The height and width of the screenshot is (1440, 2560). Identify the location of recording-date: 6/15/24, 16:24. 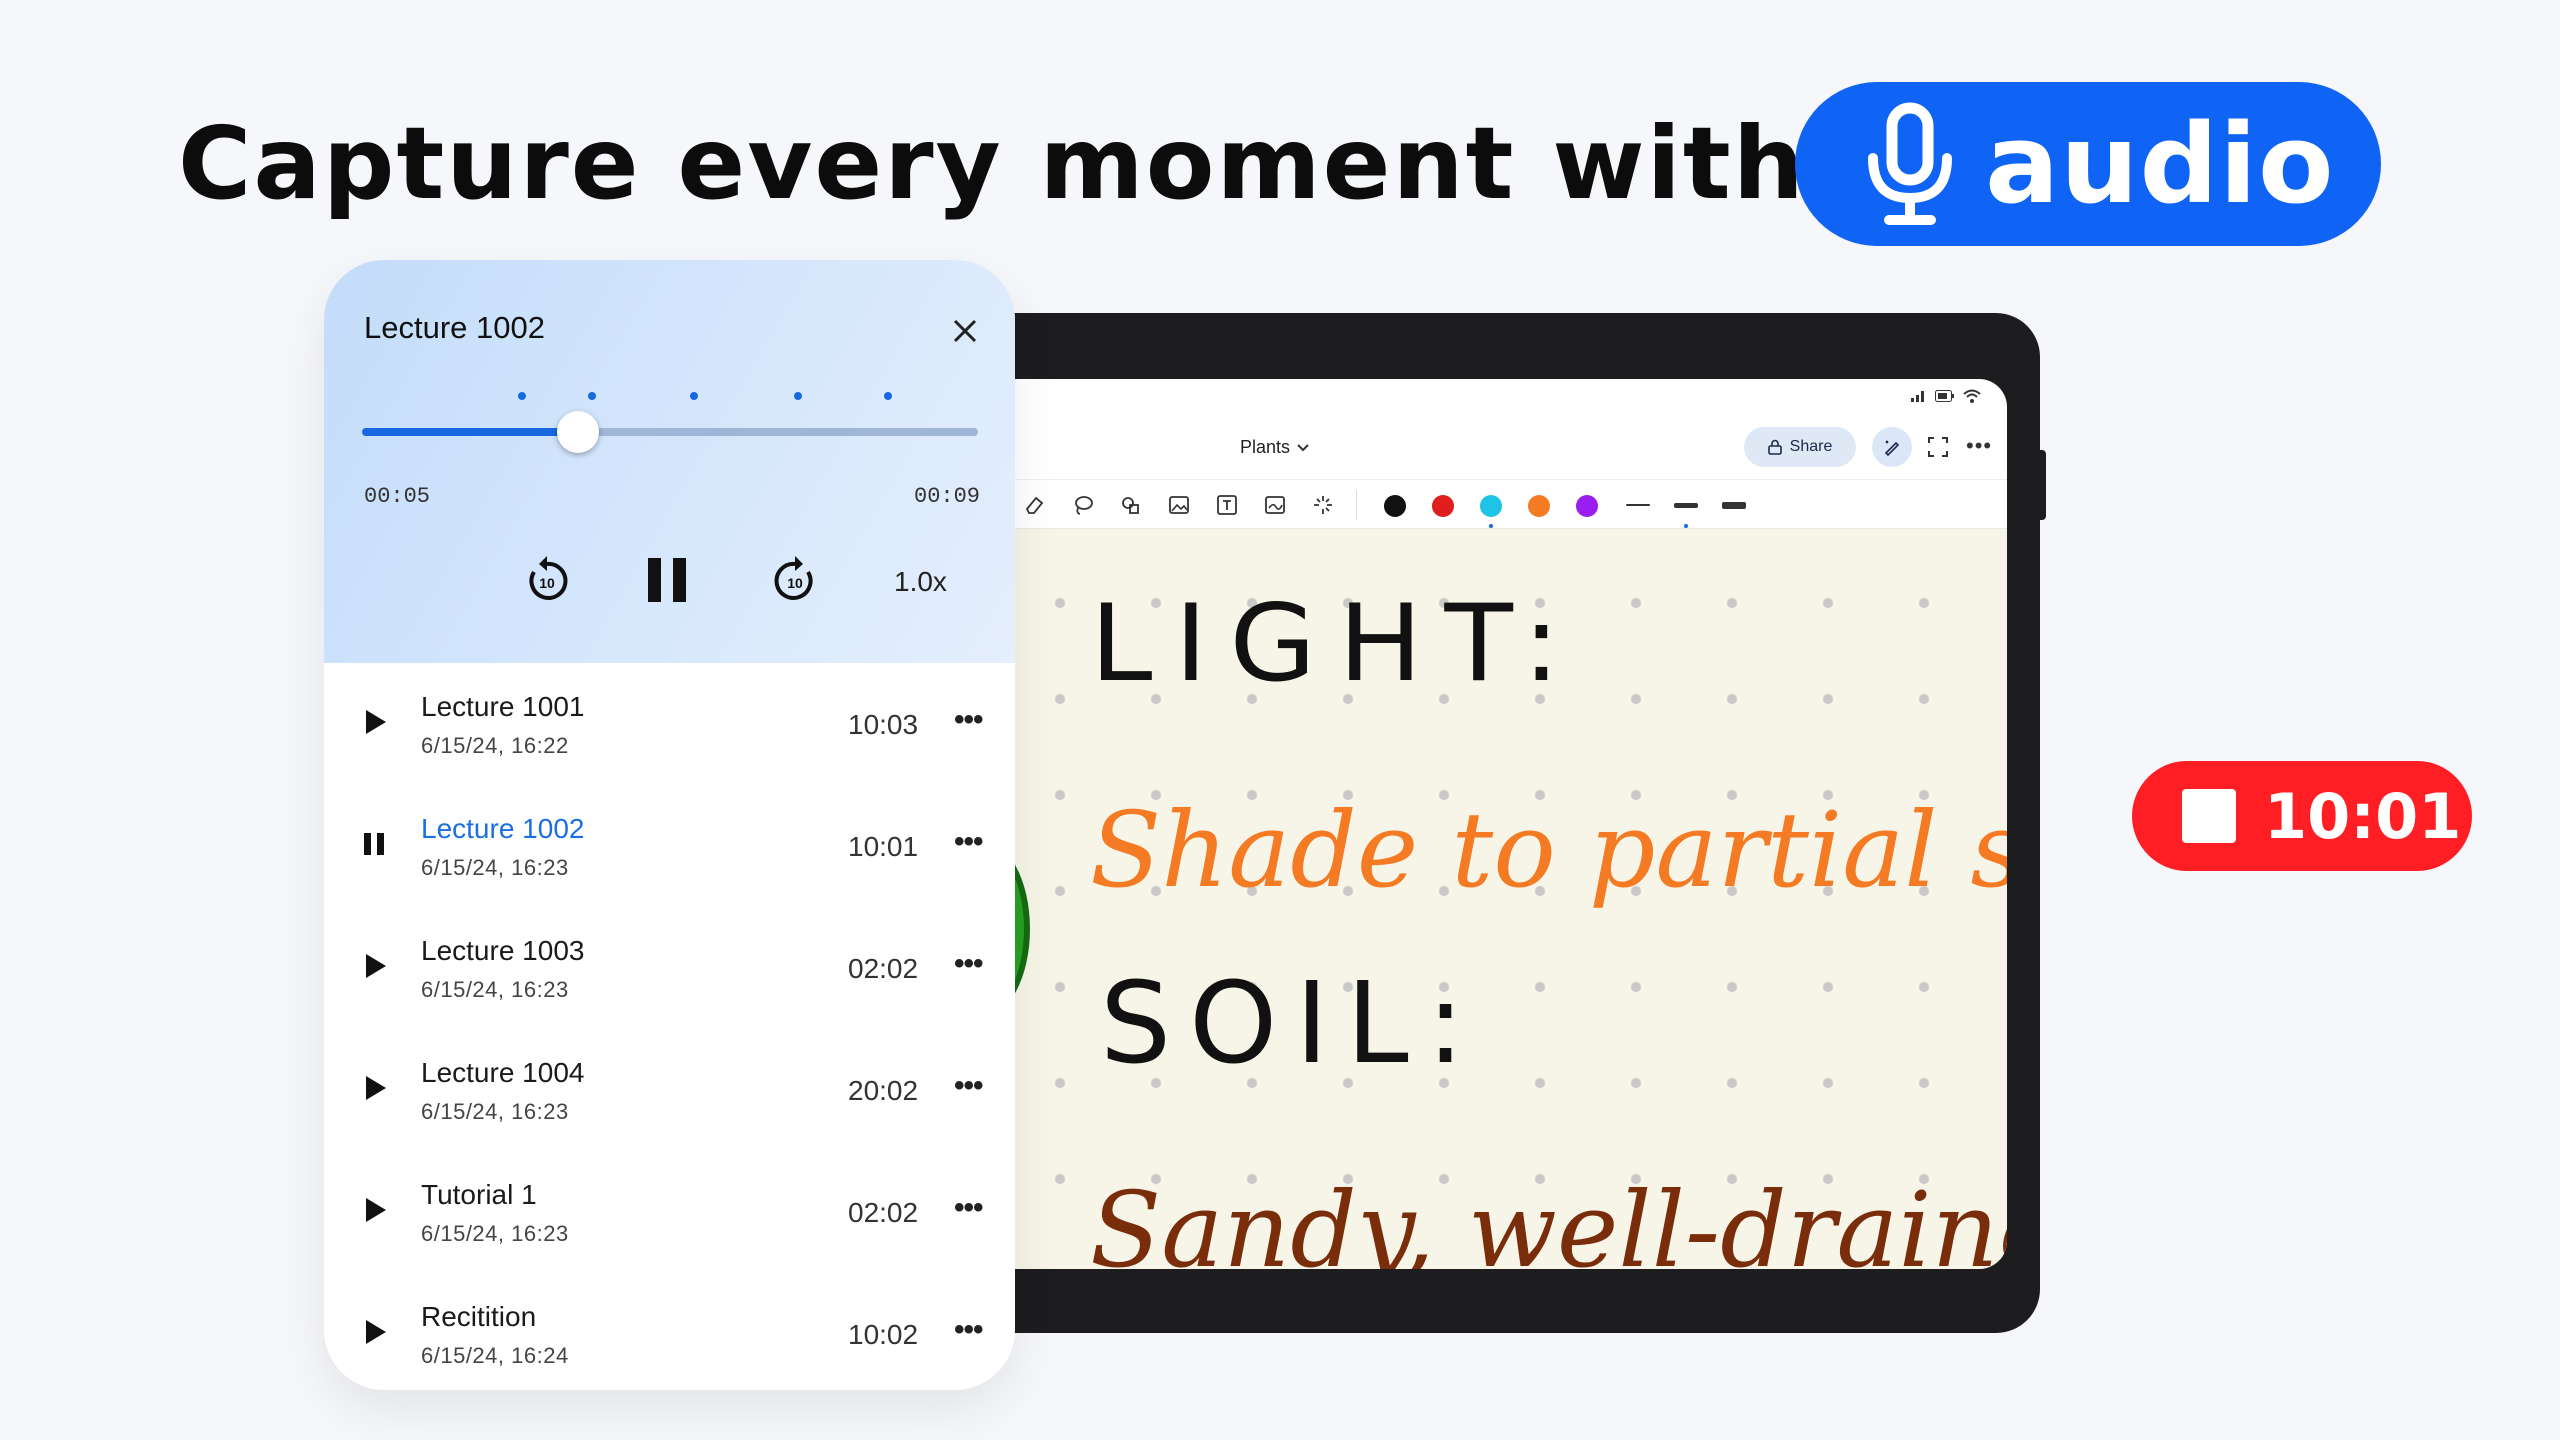
(495, 1355).